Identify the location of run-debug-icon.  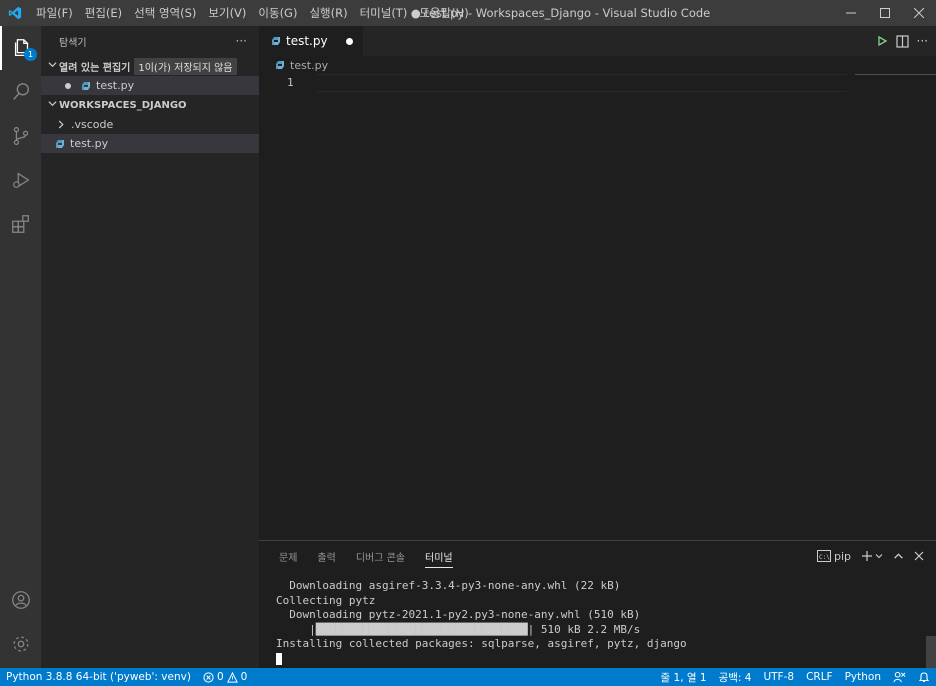
(20, 180).